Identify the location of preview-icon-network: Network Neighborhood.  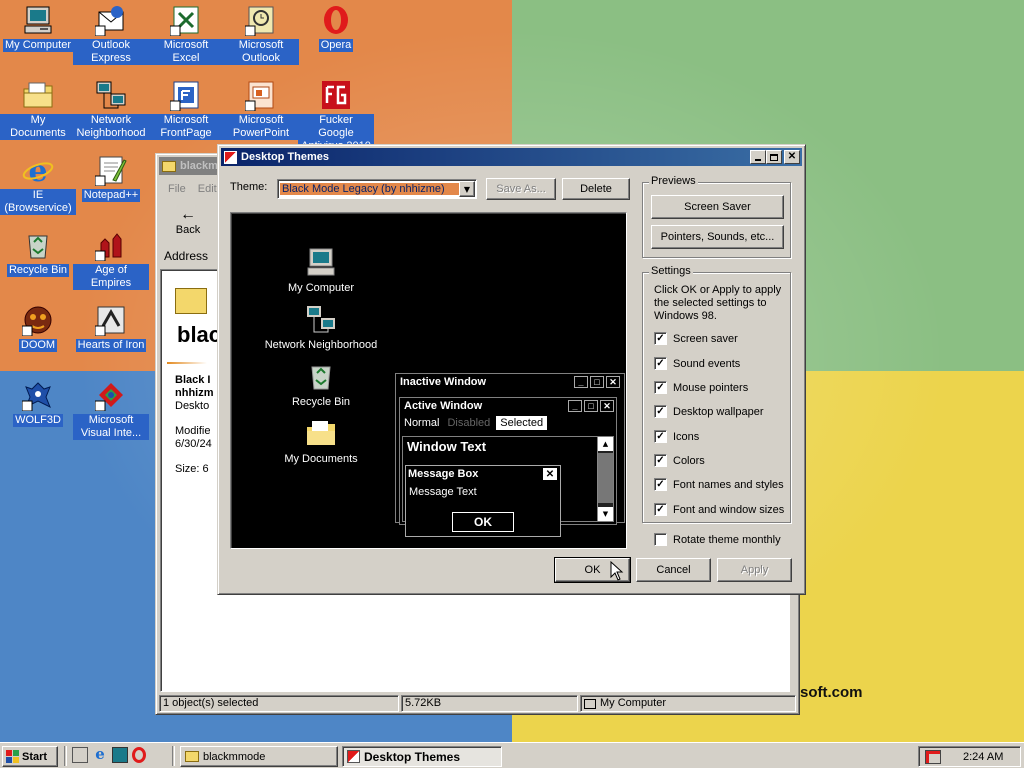
(321, 327).